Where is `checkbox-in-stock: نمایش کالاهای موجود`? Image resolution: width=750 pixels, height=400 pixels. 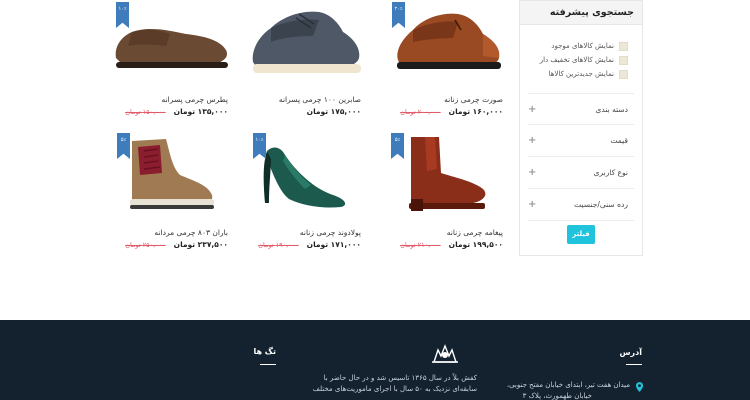 checkbox-in-stock: نمایش کالاهای موجود is located at coordinates (574, 46).